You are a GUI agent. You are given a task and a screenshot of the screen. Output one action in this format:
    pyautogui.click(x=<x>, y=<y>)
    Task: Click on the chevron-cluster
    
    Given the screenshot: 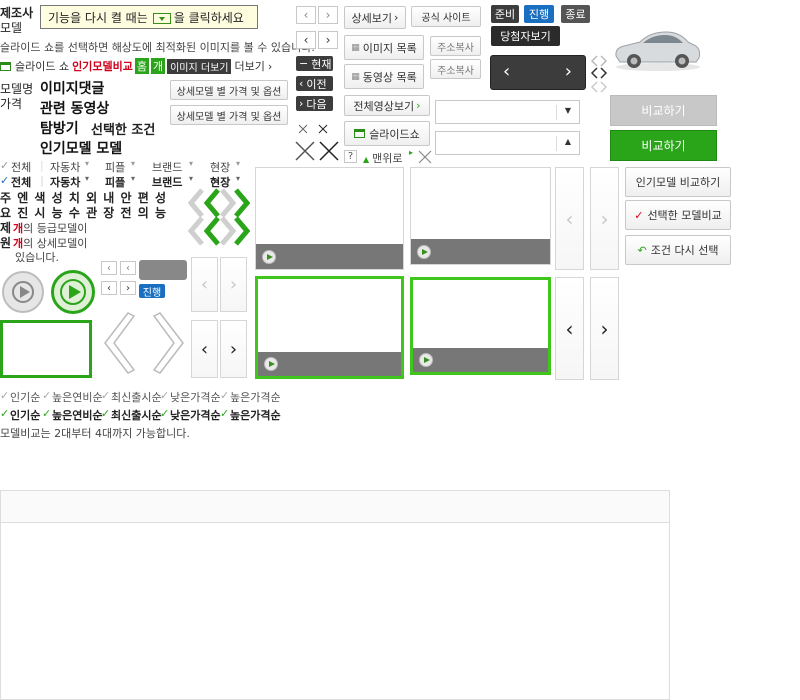 What is the action you would take?
    pyautogui.click(x=599, y=77)
    